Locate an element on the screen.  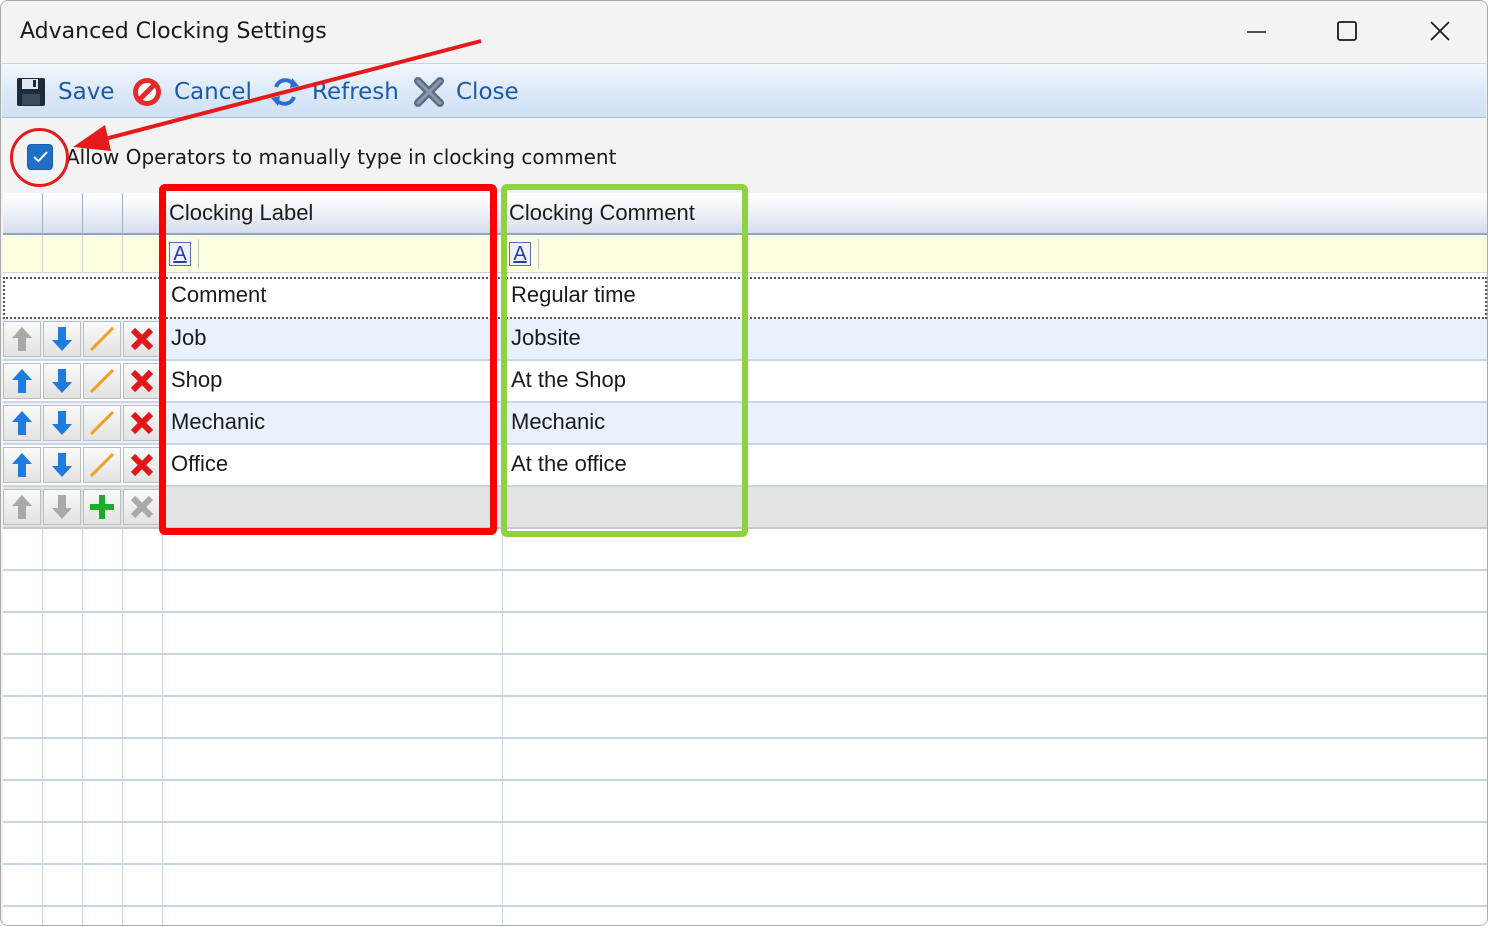
cancel-icon is located at coordinates (147, 92).